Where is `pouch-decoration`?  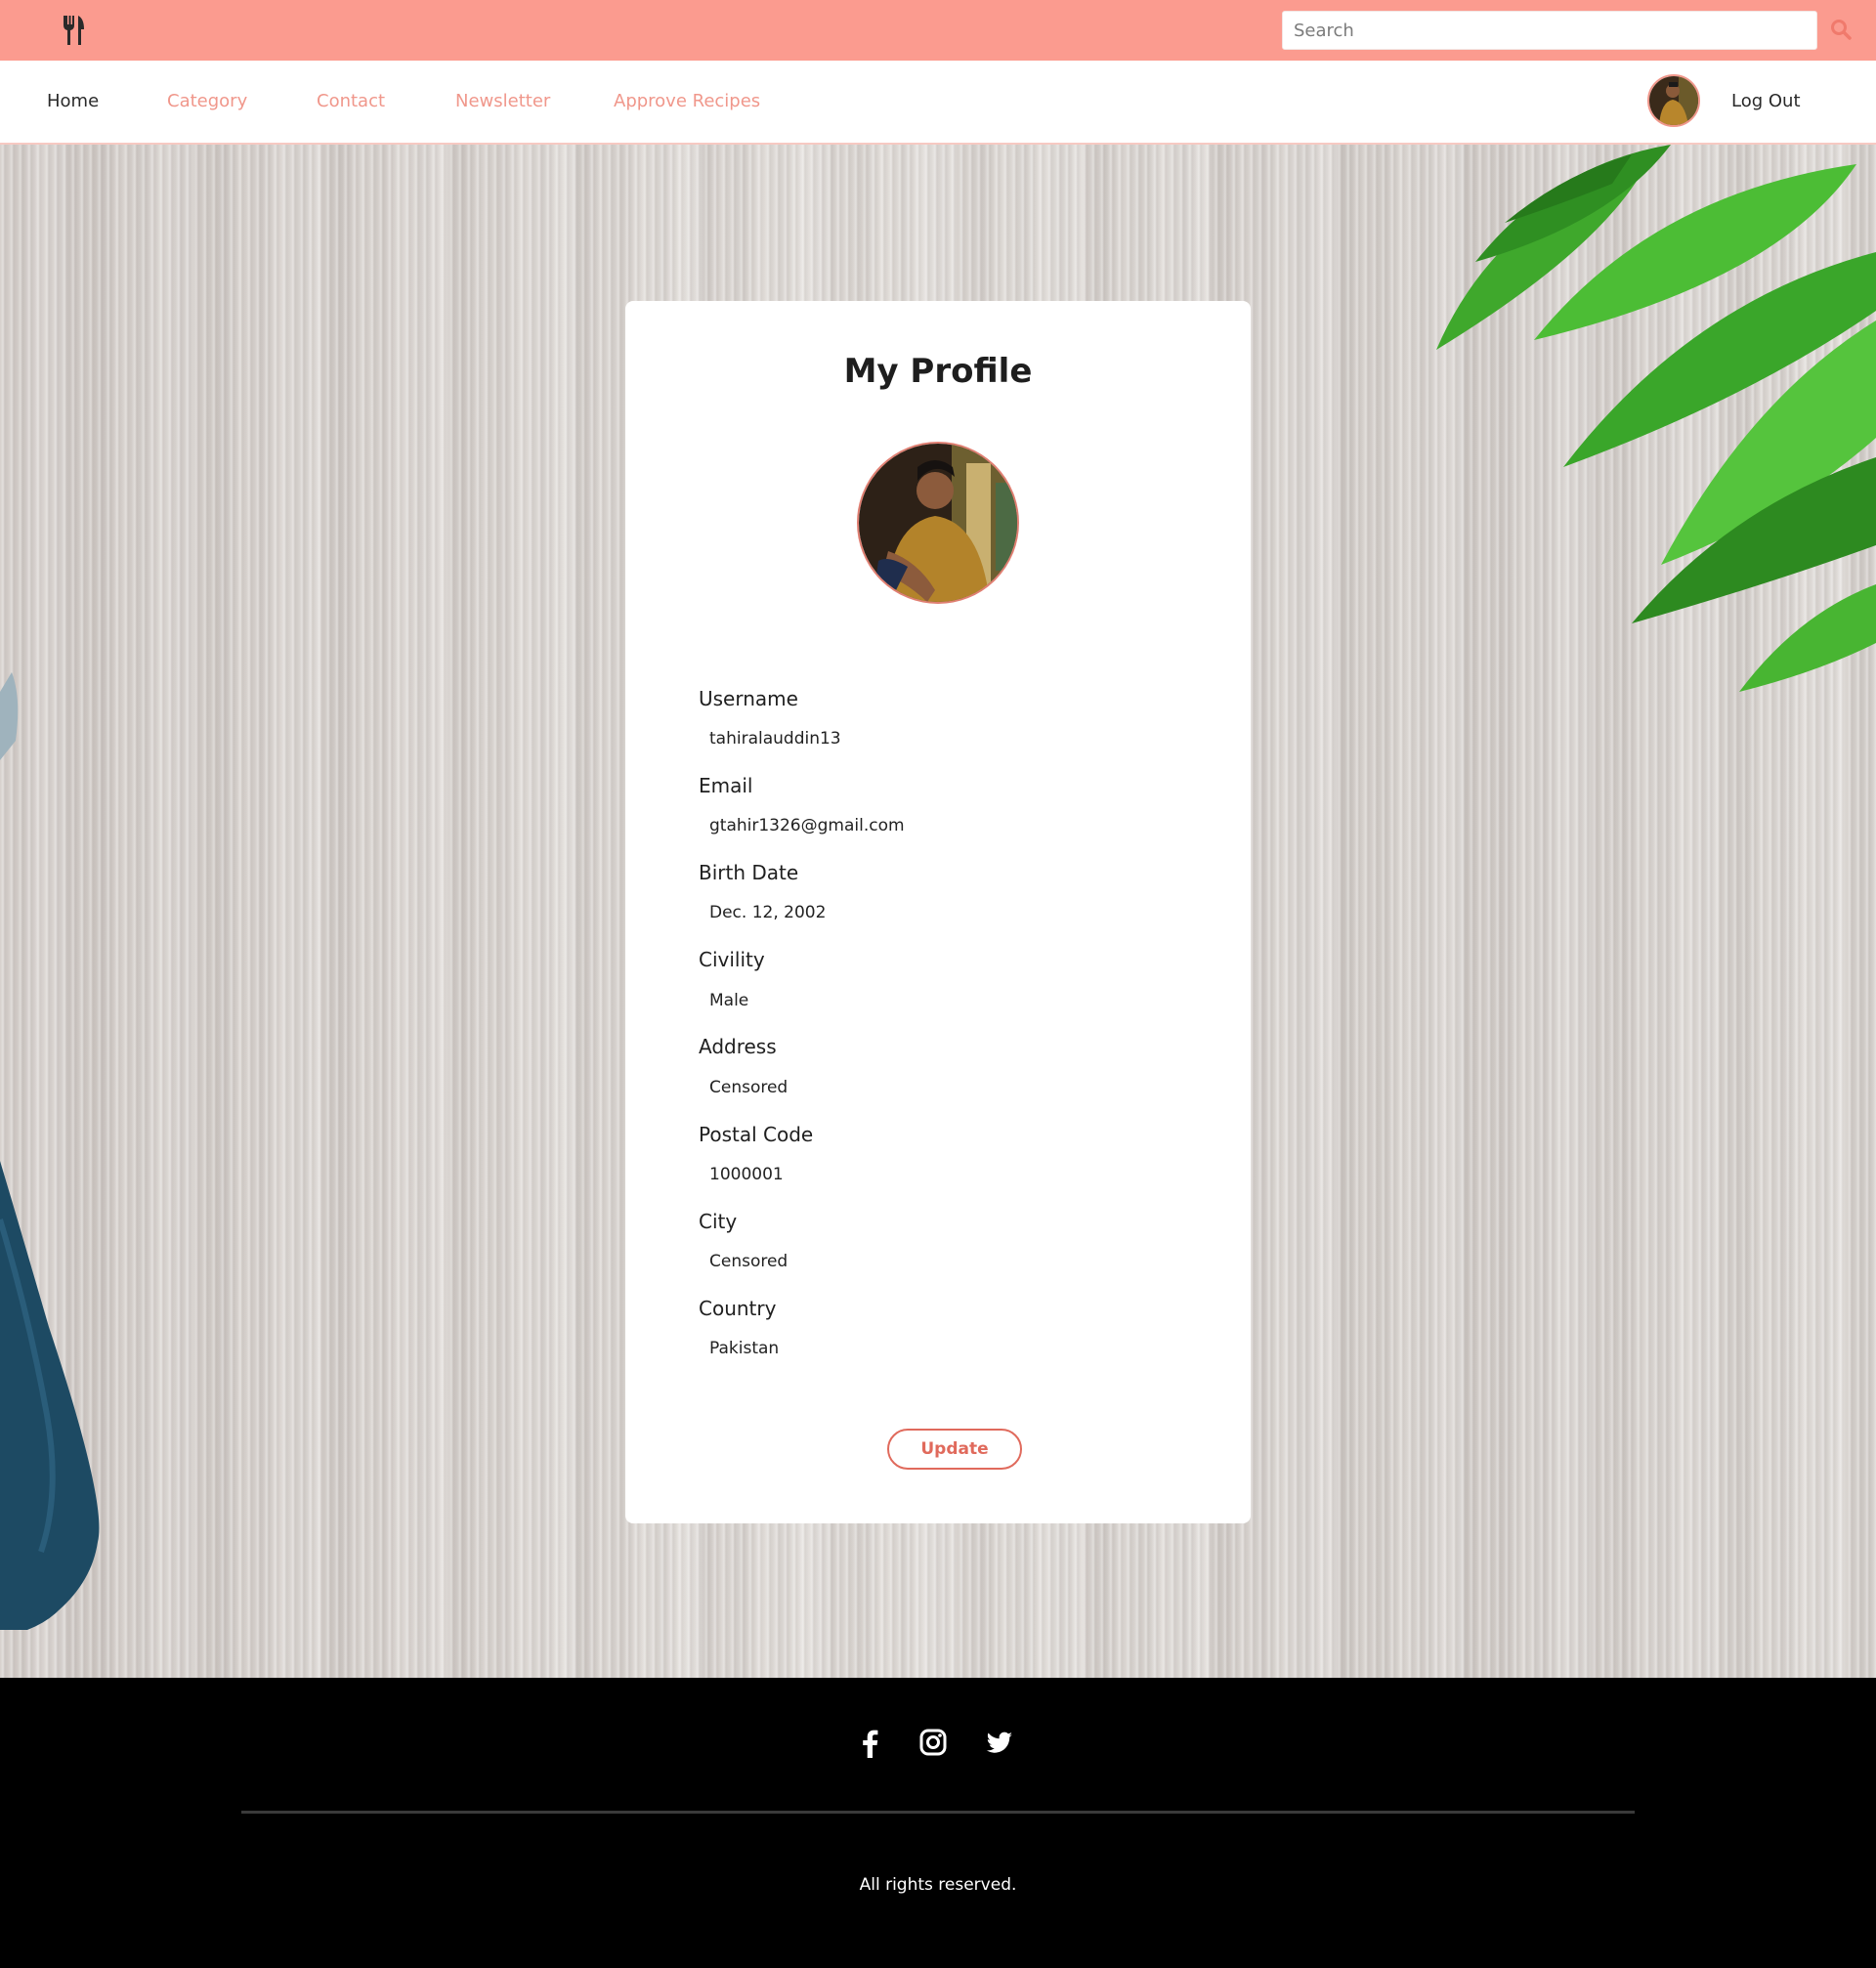
pouch-decoration is located at coordinates (50, 1151).